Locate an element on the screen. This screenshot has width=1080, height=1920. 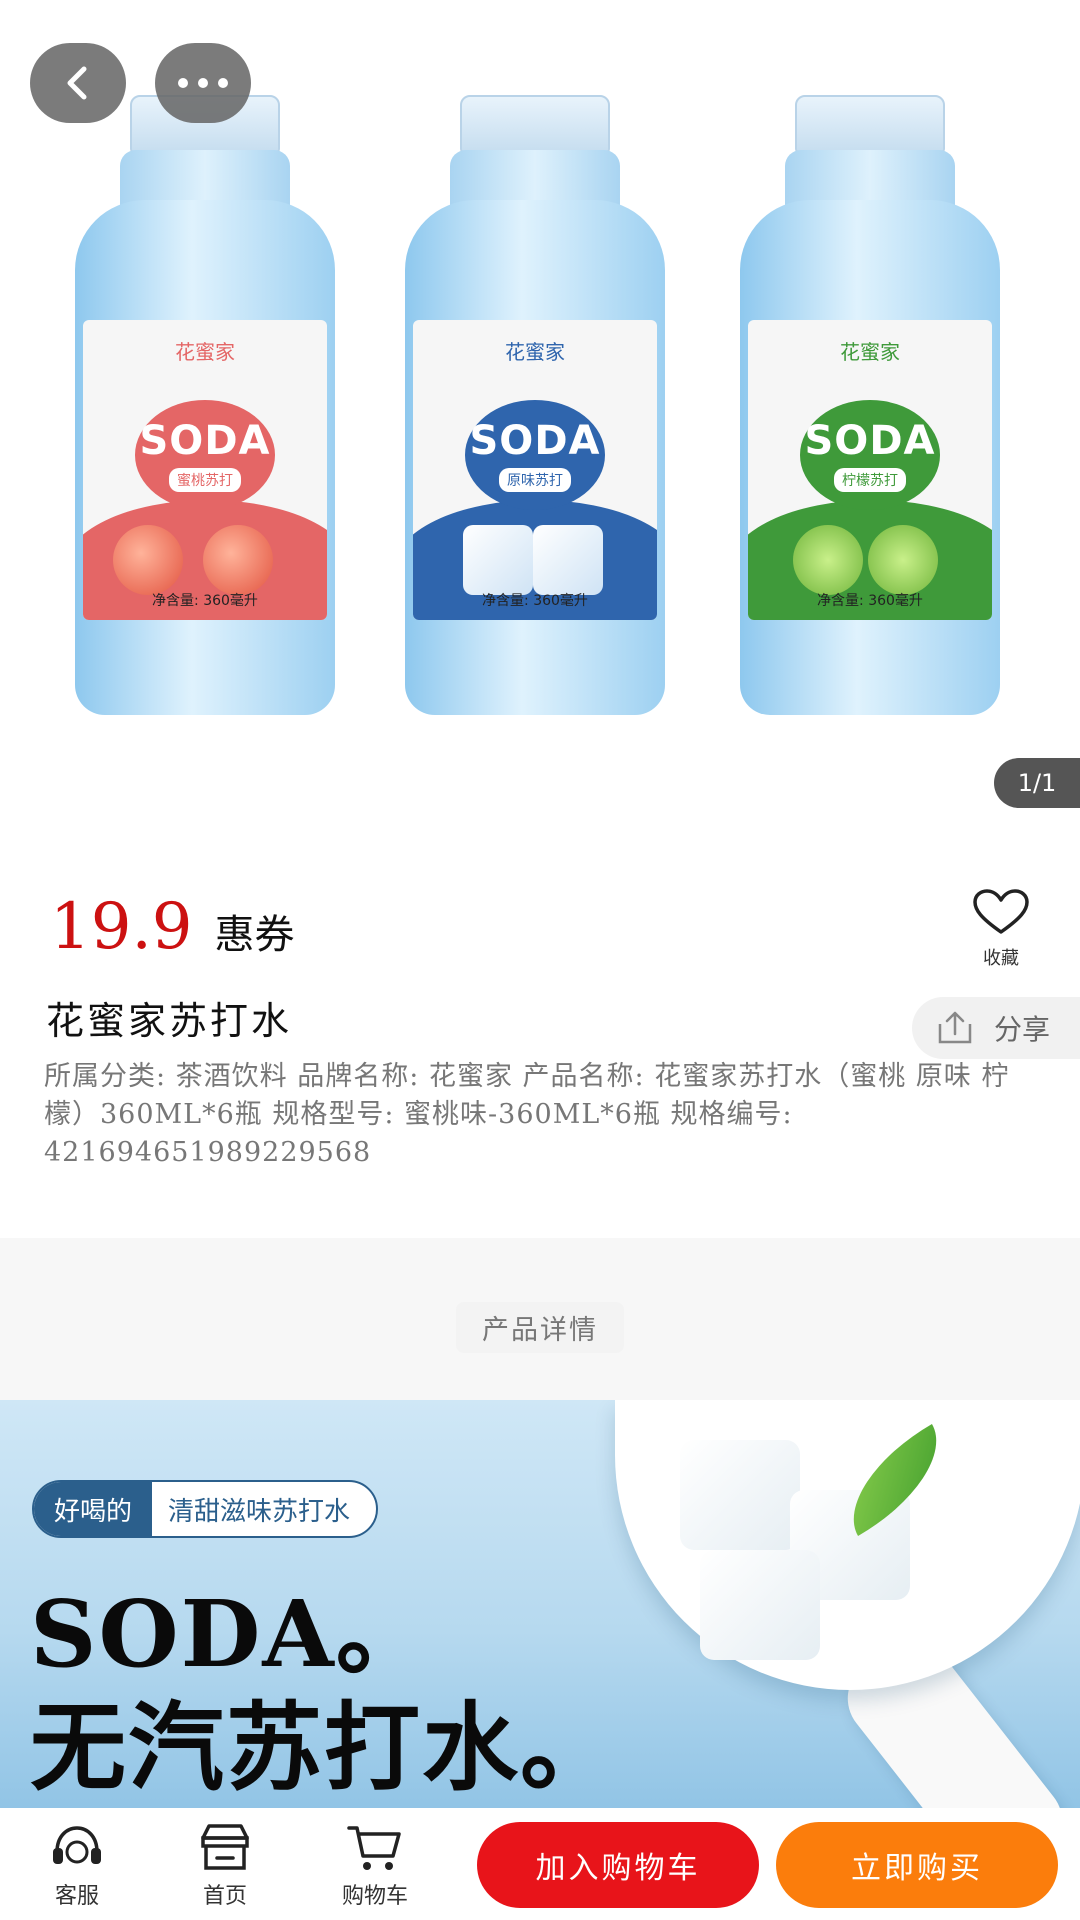
cart-icon is located at coordinates (374, 1848).